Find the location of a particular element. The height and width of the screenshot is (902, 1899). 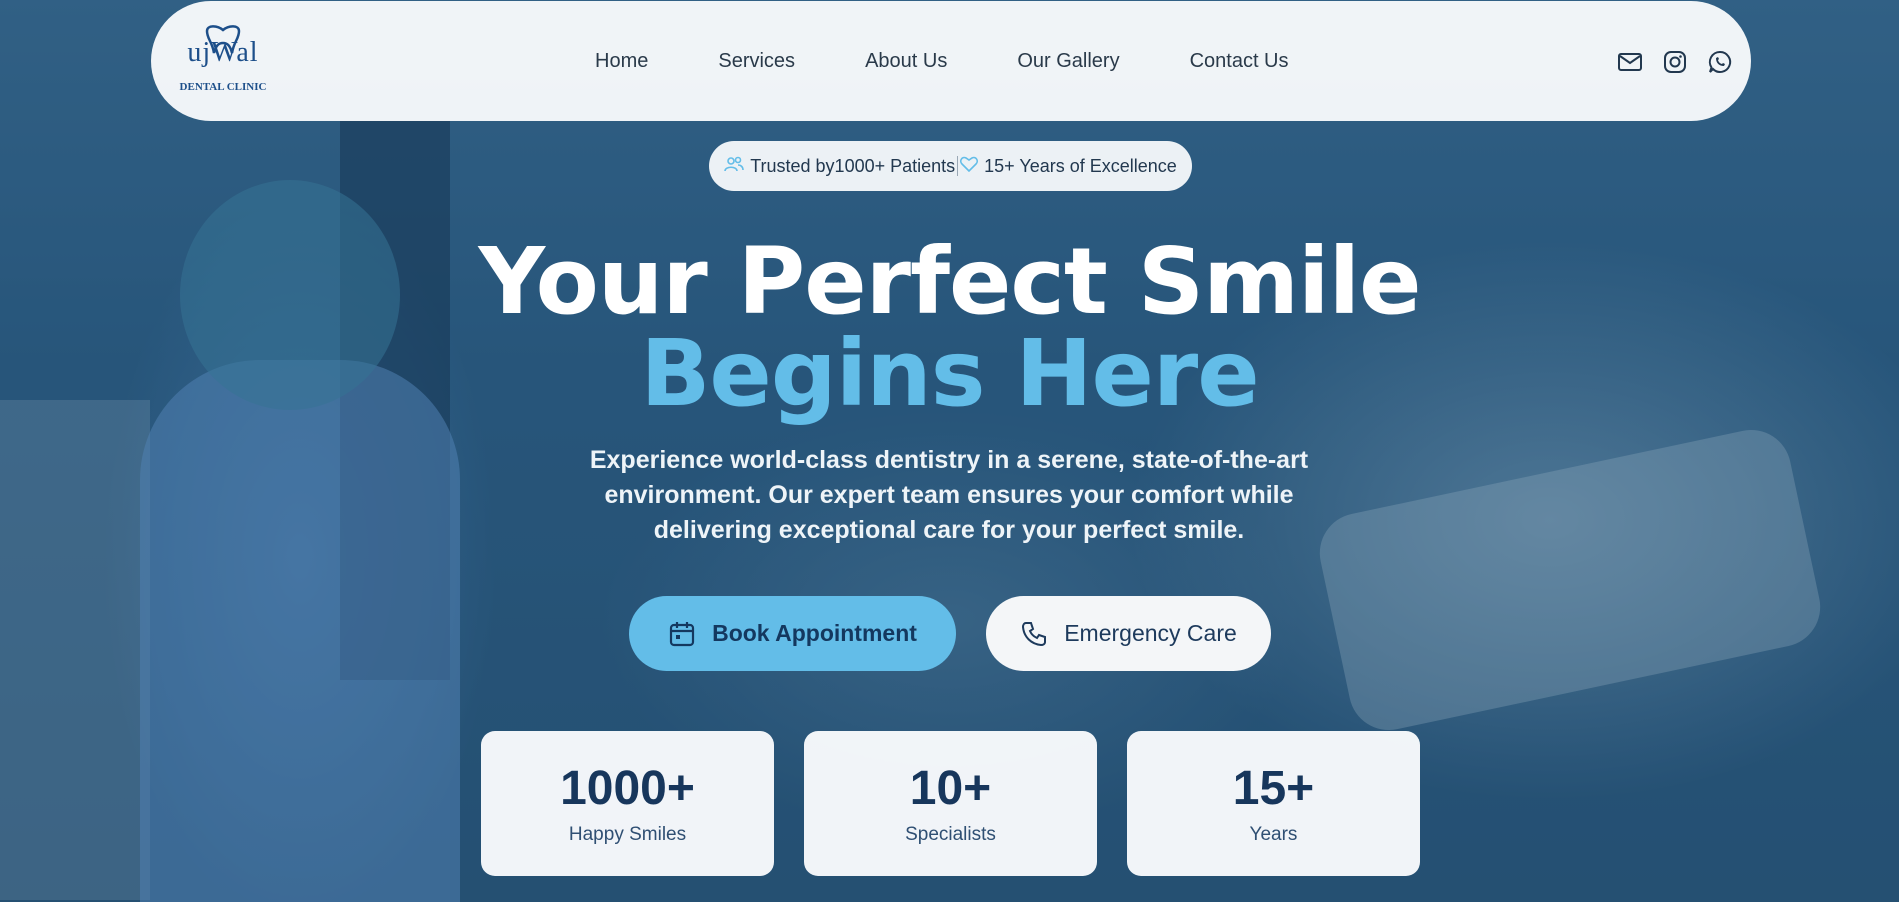

trust-years-text: 15+ Years of Excellence is located at coordinates (1080, 165).